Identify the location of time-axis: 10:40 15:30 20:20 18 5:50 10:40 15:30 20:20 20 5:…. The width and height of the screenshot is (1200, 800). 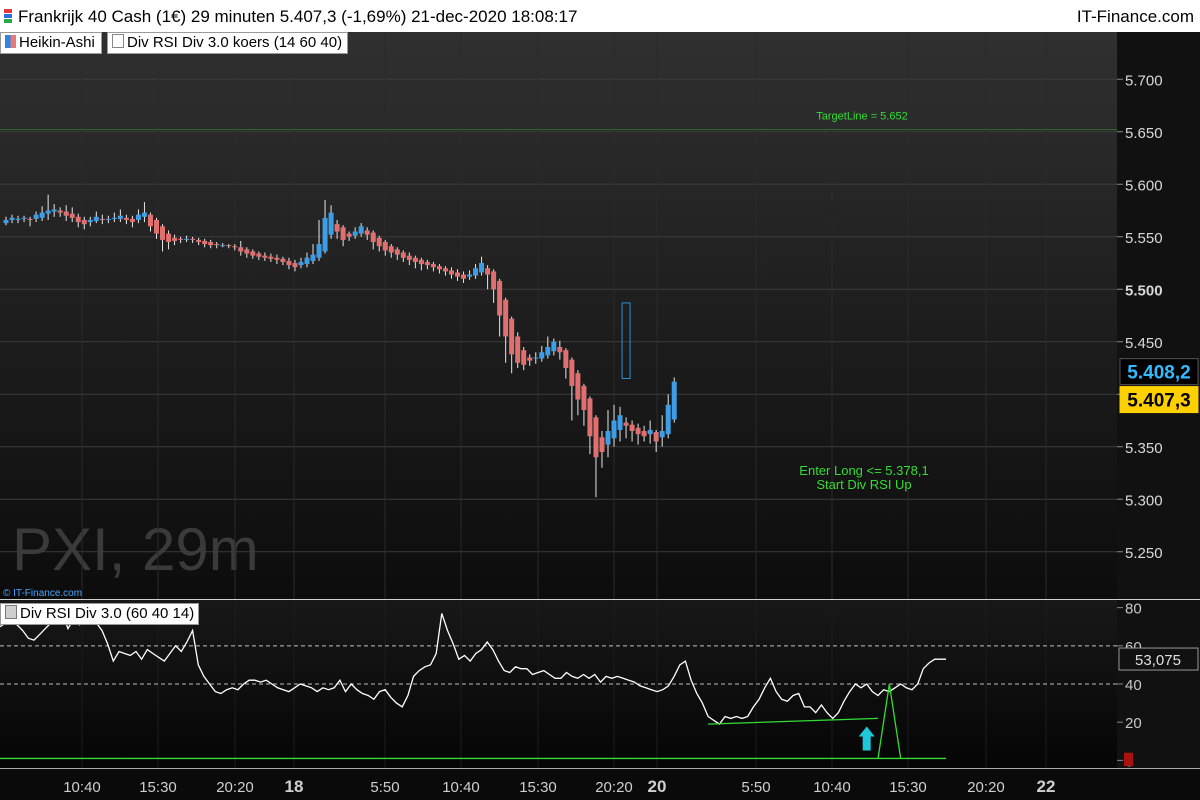
(600, 784).